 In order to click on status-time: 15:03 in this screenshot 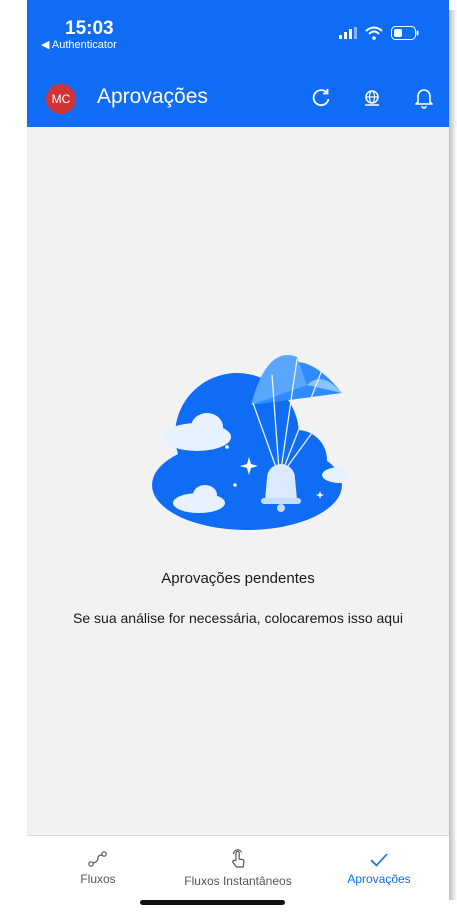, I will do `click(89, 28)`.